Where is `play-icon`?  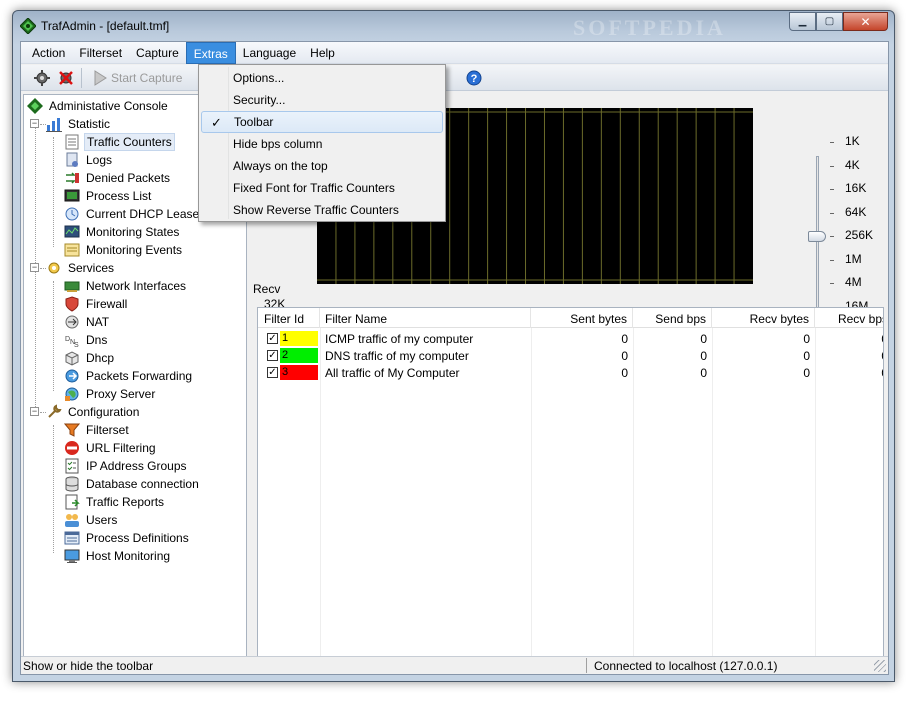
play-icon is located at coordinates (100, 78).